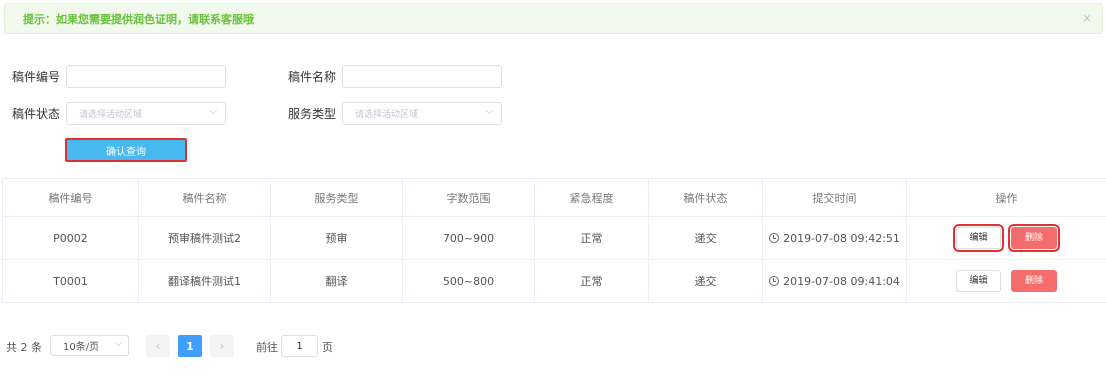  Describe the element at coordinates (468, 238) in the screenshot. I see `cell-word-range: 700~900` at that location.